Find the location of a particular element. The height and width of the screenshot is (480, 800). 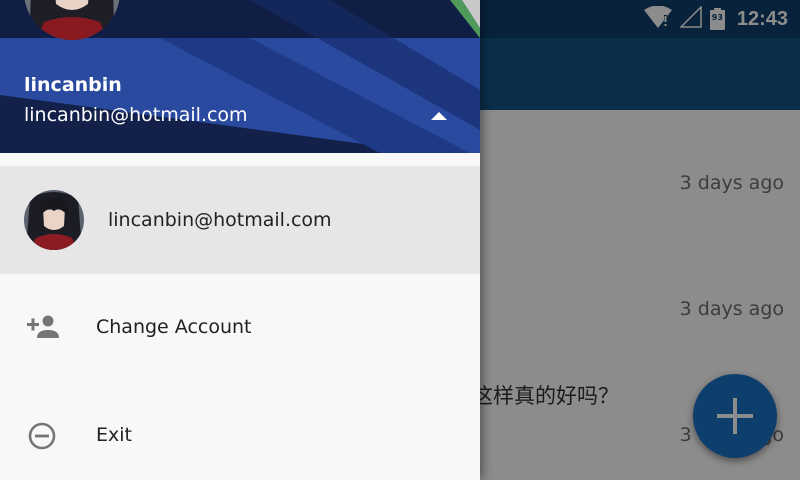

account-email: lincanbin@hotmail.com is located at coordinates (136, 115).